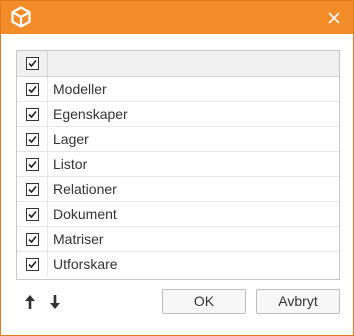 This screenshot has height=336, width=354. What do you see at coordinates (178, 214) in the screenshot?
I see `list-item: Dokument` at bounding box center [178, 214].